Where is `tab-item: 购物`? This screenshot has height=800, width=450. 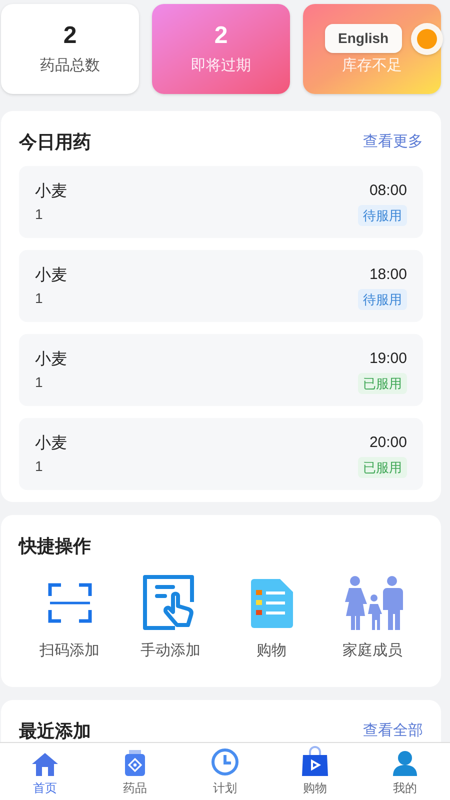
tab-item: 购物 is located at coordinates (315, 771).